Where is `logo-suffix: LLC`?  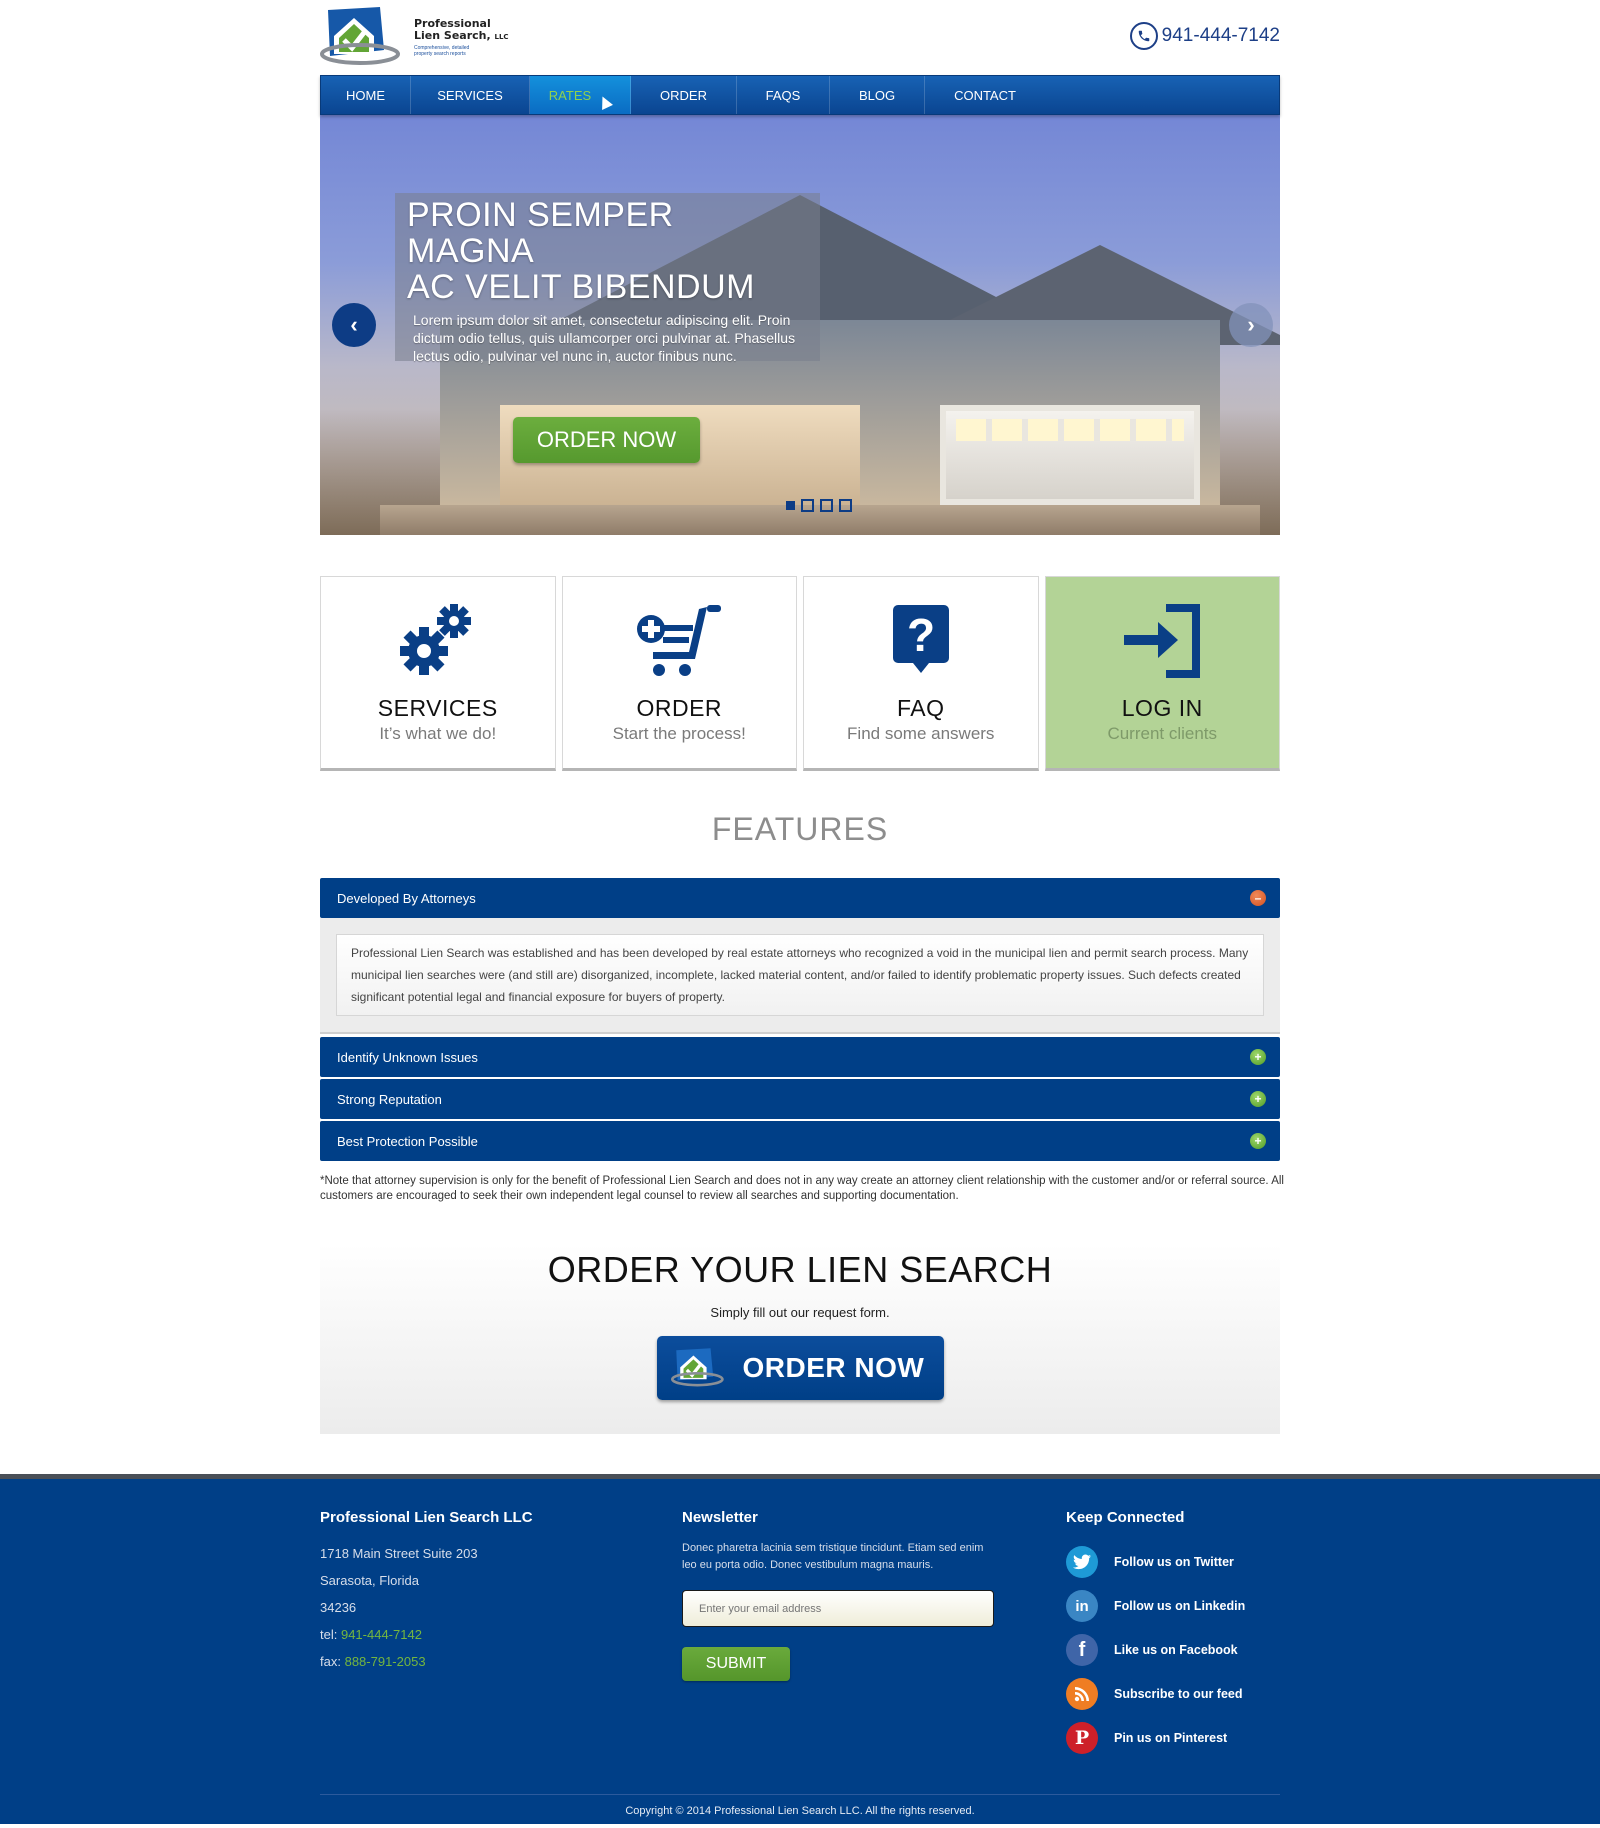
logo-suffix: LLC is located at coordinates (501, 36).